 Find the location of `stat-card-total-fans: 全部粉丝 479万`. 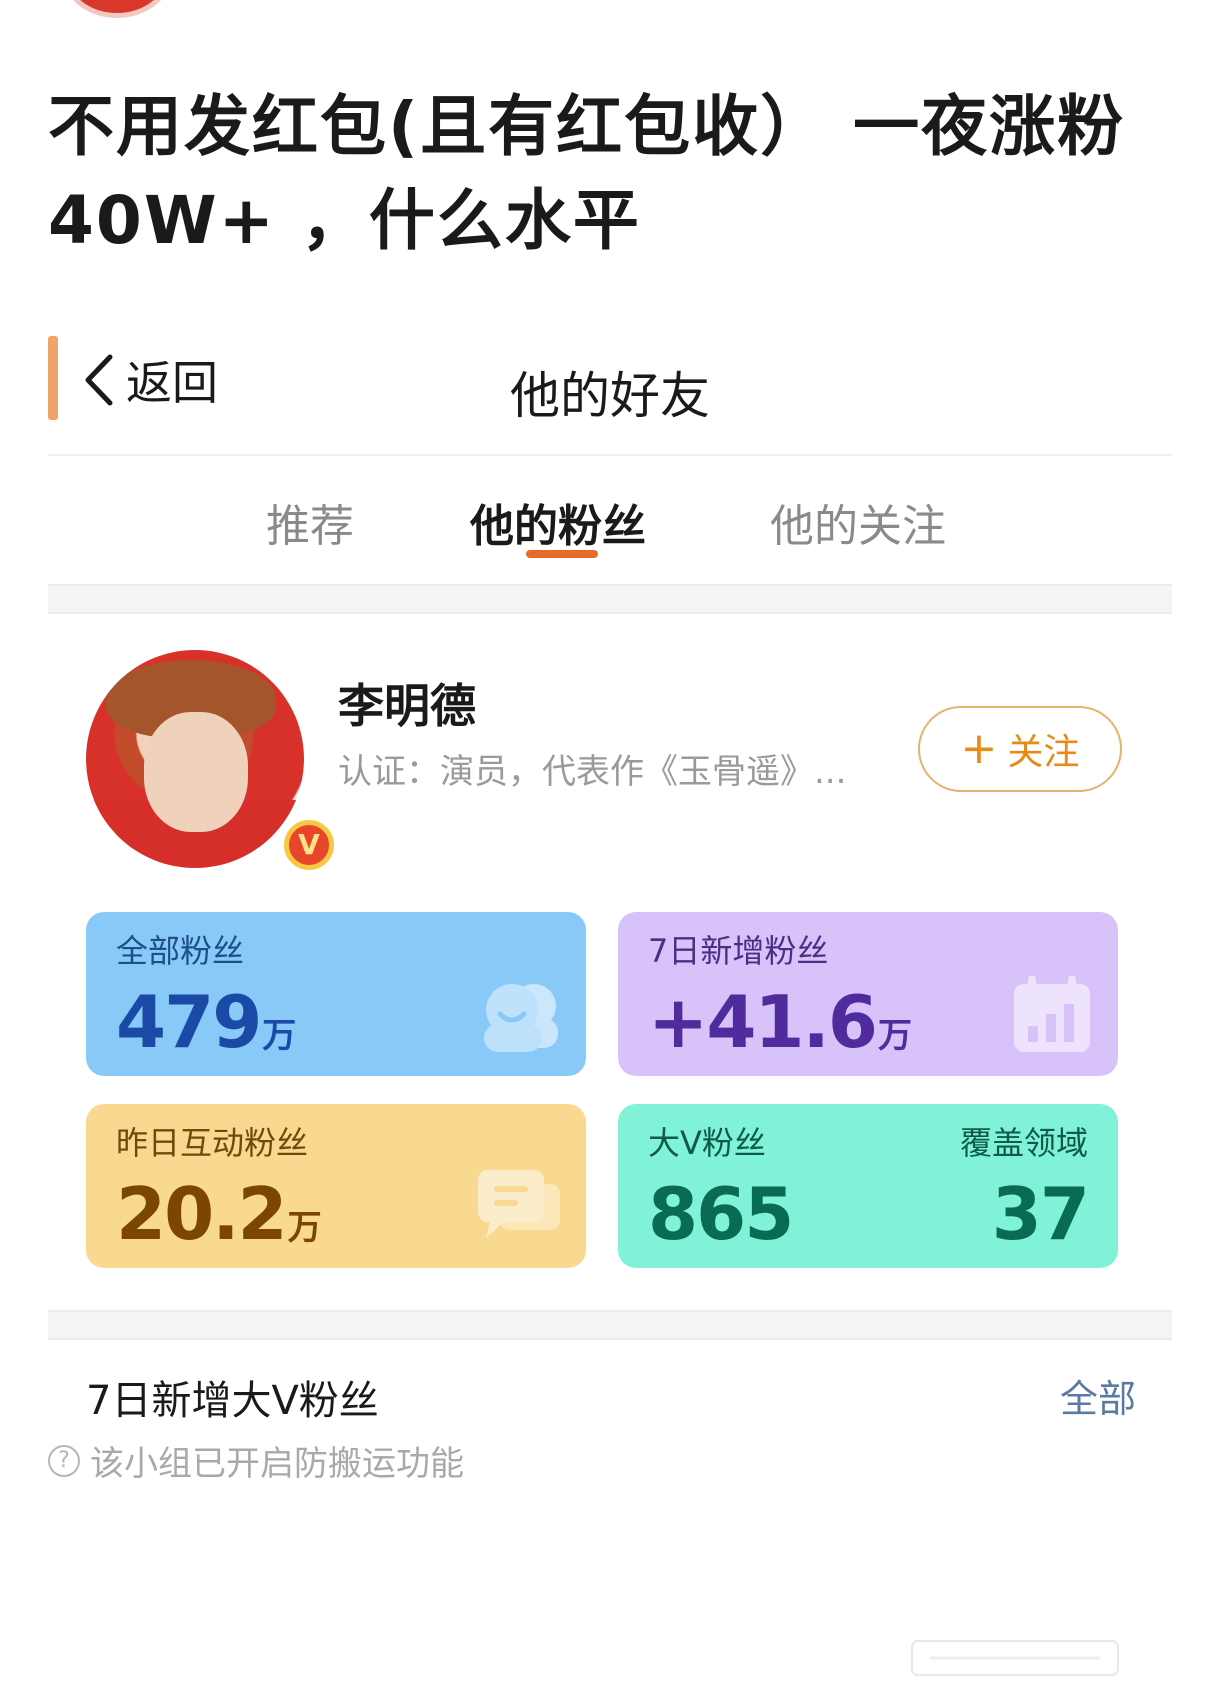

stat-card-total-fans: 全部粉丝 479万 is located at coordinates (336, 994).